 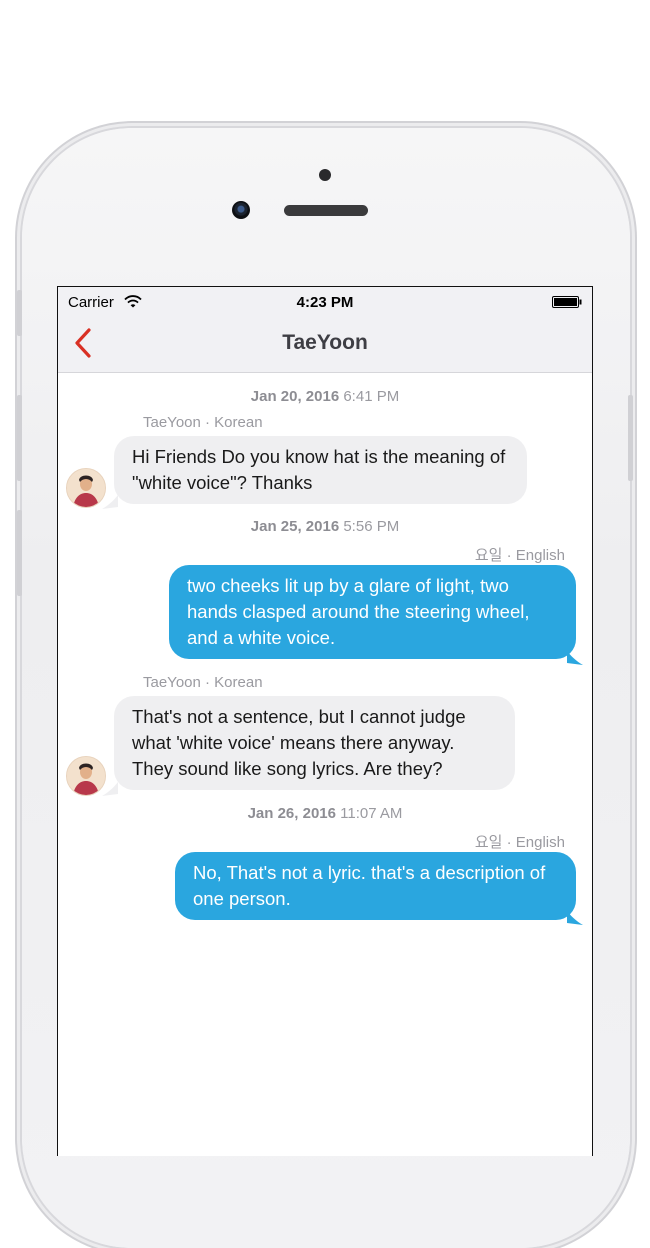 What do you see at coordinates (19, 553) in the screenshot?
I see `side-button-volume-down` at bounding box center [19, 553].